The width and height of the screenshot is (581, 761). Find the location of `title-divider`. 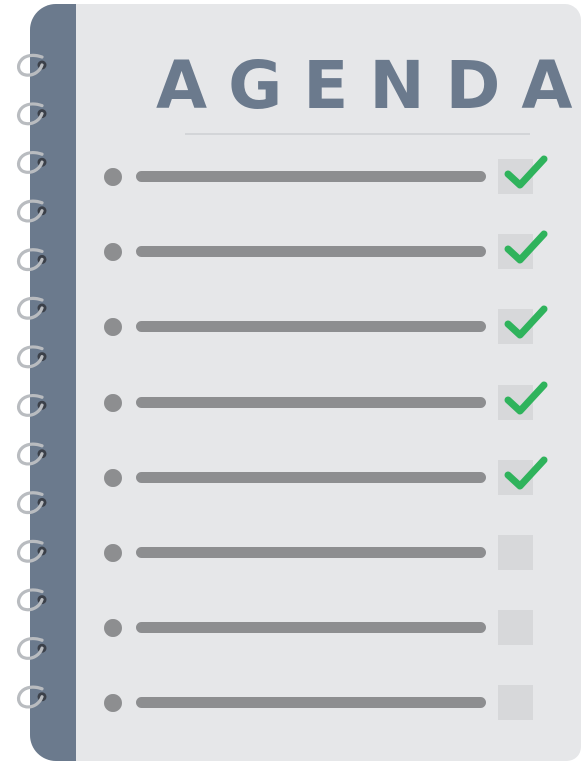

title-divider is located at coordinates (357, 134).